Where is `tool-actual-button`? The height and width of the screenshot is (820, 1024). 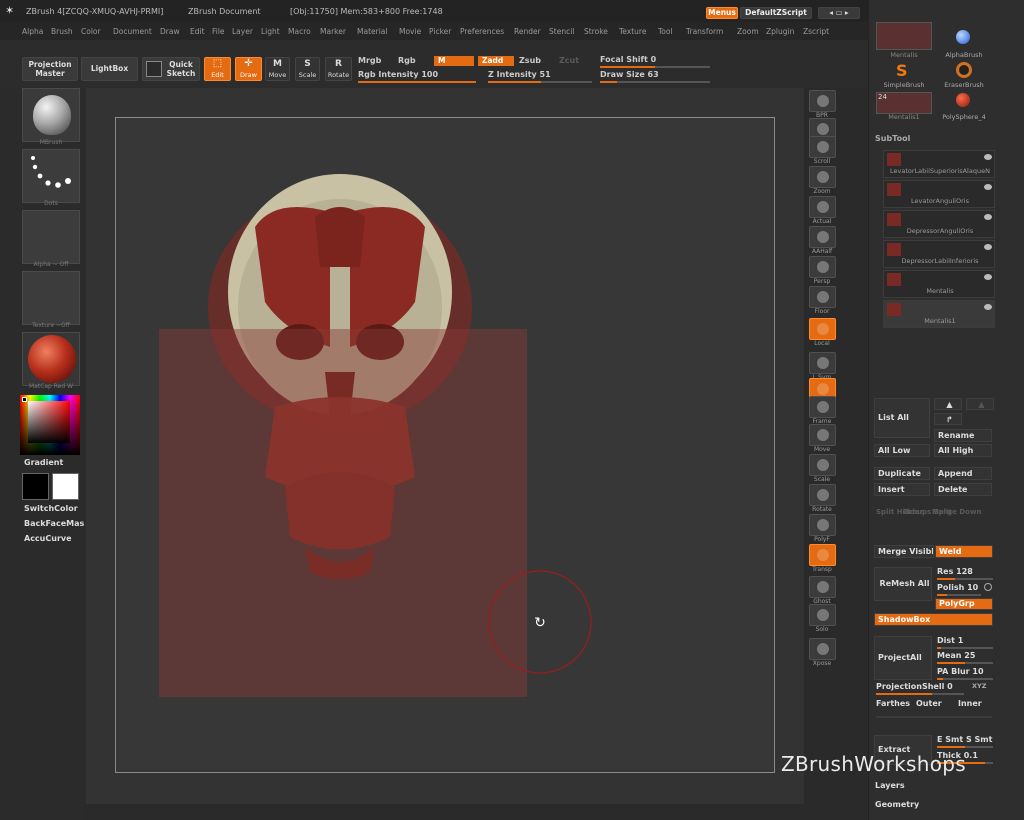 tool-actual-button is located at coordinates (822, 207).